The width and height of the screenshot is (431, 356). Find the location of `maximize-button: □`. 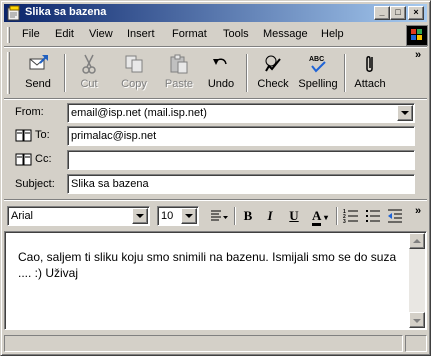

maximize-button: □ is located at coordinates (398, 13).